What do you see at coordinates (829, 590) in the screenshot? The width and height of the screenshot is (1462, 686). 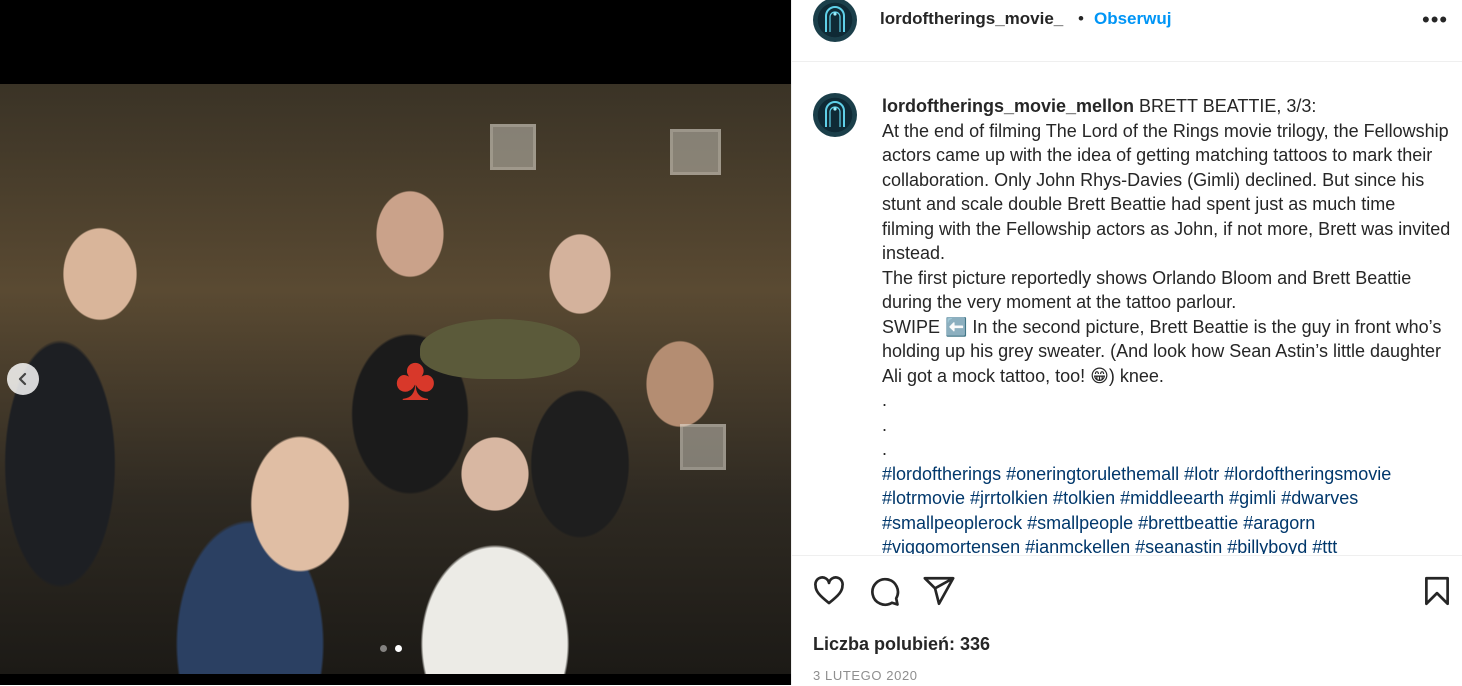 I see `heart-icon` at bounding box center [829, 590].